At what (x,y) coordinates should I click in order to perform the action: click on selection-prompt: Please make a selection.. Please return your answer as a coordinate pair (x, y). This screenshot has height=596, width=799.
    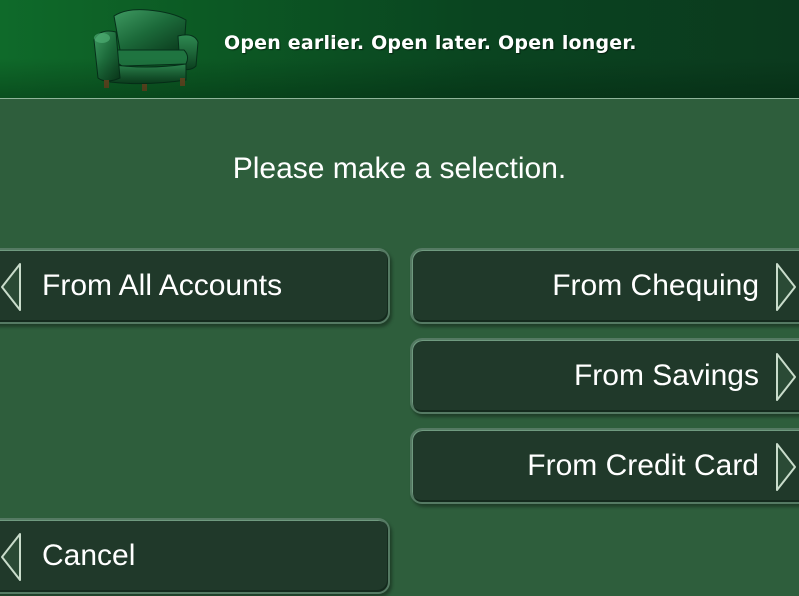
    Looking at the image, I should click on (399, 168).